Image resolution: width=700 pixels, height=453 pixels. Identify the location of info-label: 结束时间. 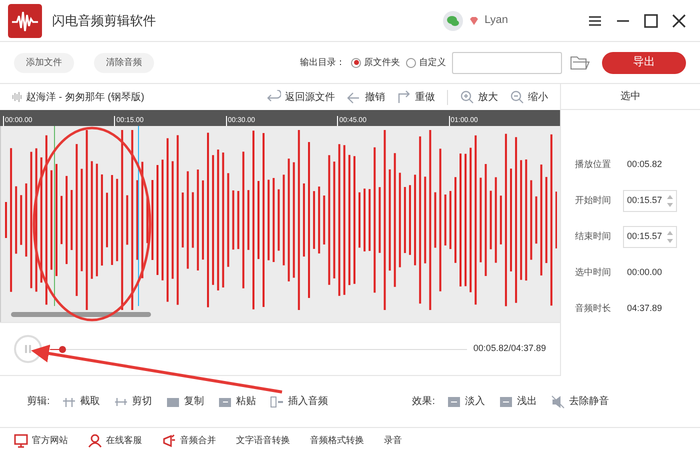
(593, 237).